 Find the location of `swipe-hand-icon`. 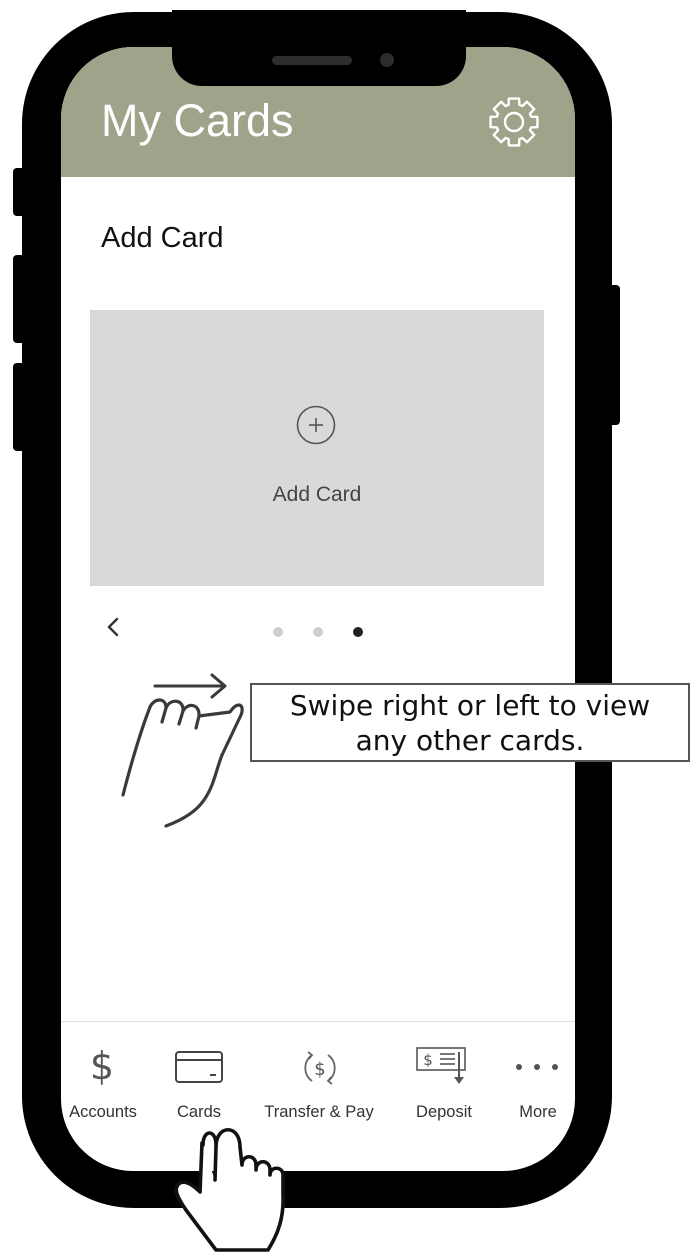

swipe-hand-icon is located at coordinates (182, 763).